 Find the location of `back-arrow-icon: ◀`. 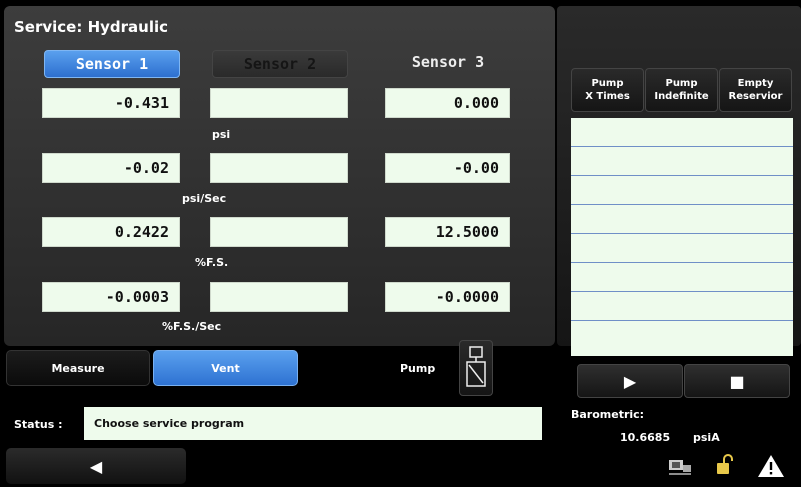

back-arrow-icon: ◀ is located at coordinates (96, 466).